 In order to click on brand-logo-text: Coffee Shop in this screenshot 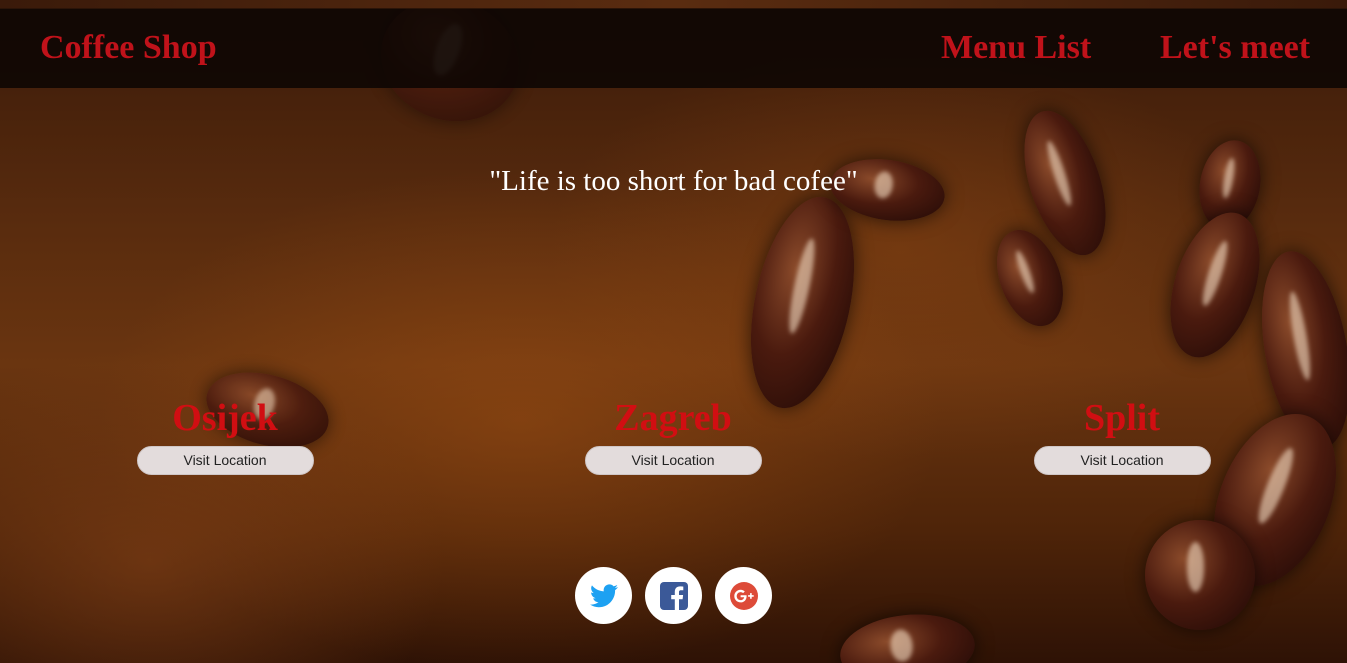, I will do `click(128, 48)`.